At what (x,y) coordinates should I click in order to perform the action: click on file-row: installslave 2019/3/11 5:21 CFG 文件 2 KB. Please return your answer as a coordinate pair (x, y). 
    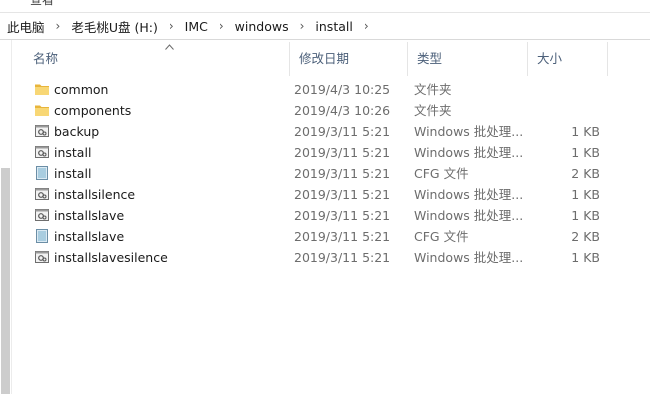
    Looking at the image, I should click on (312, 236).